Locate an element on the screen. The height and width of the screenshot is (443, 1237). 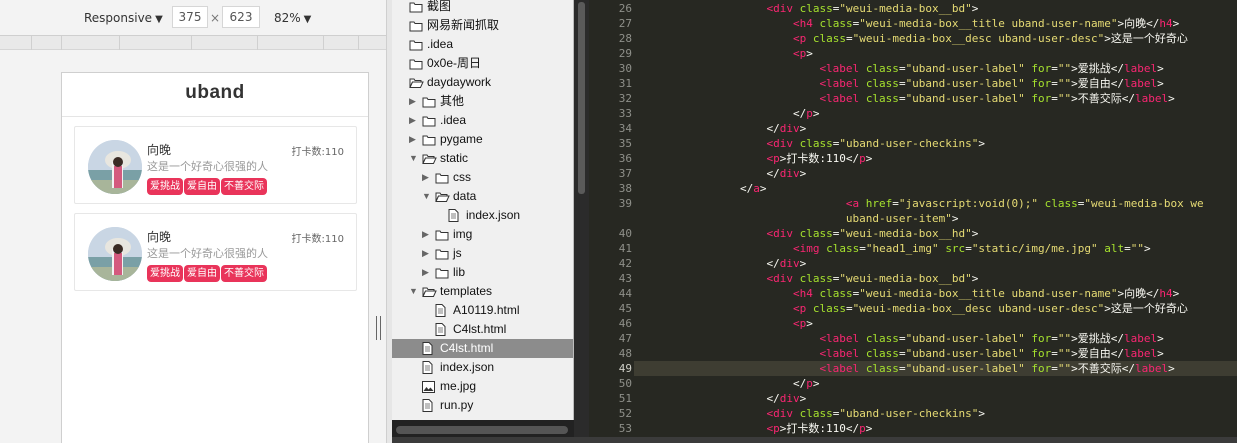
file-tree-item: ▶ img is located at coordinates (482, 234).